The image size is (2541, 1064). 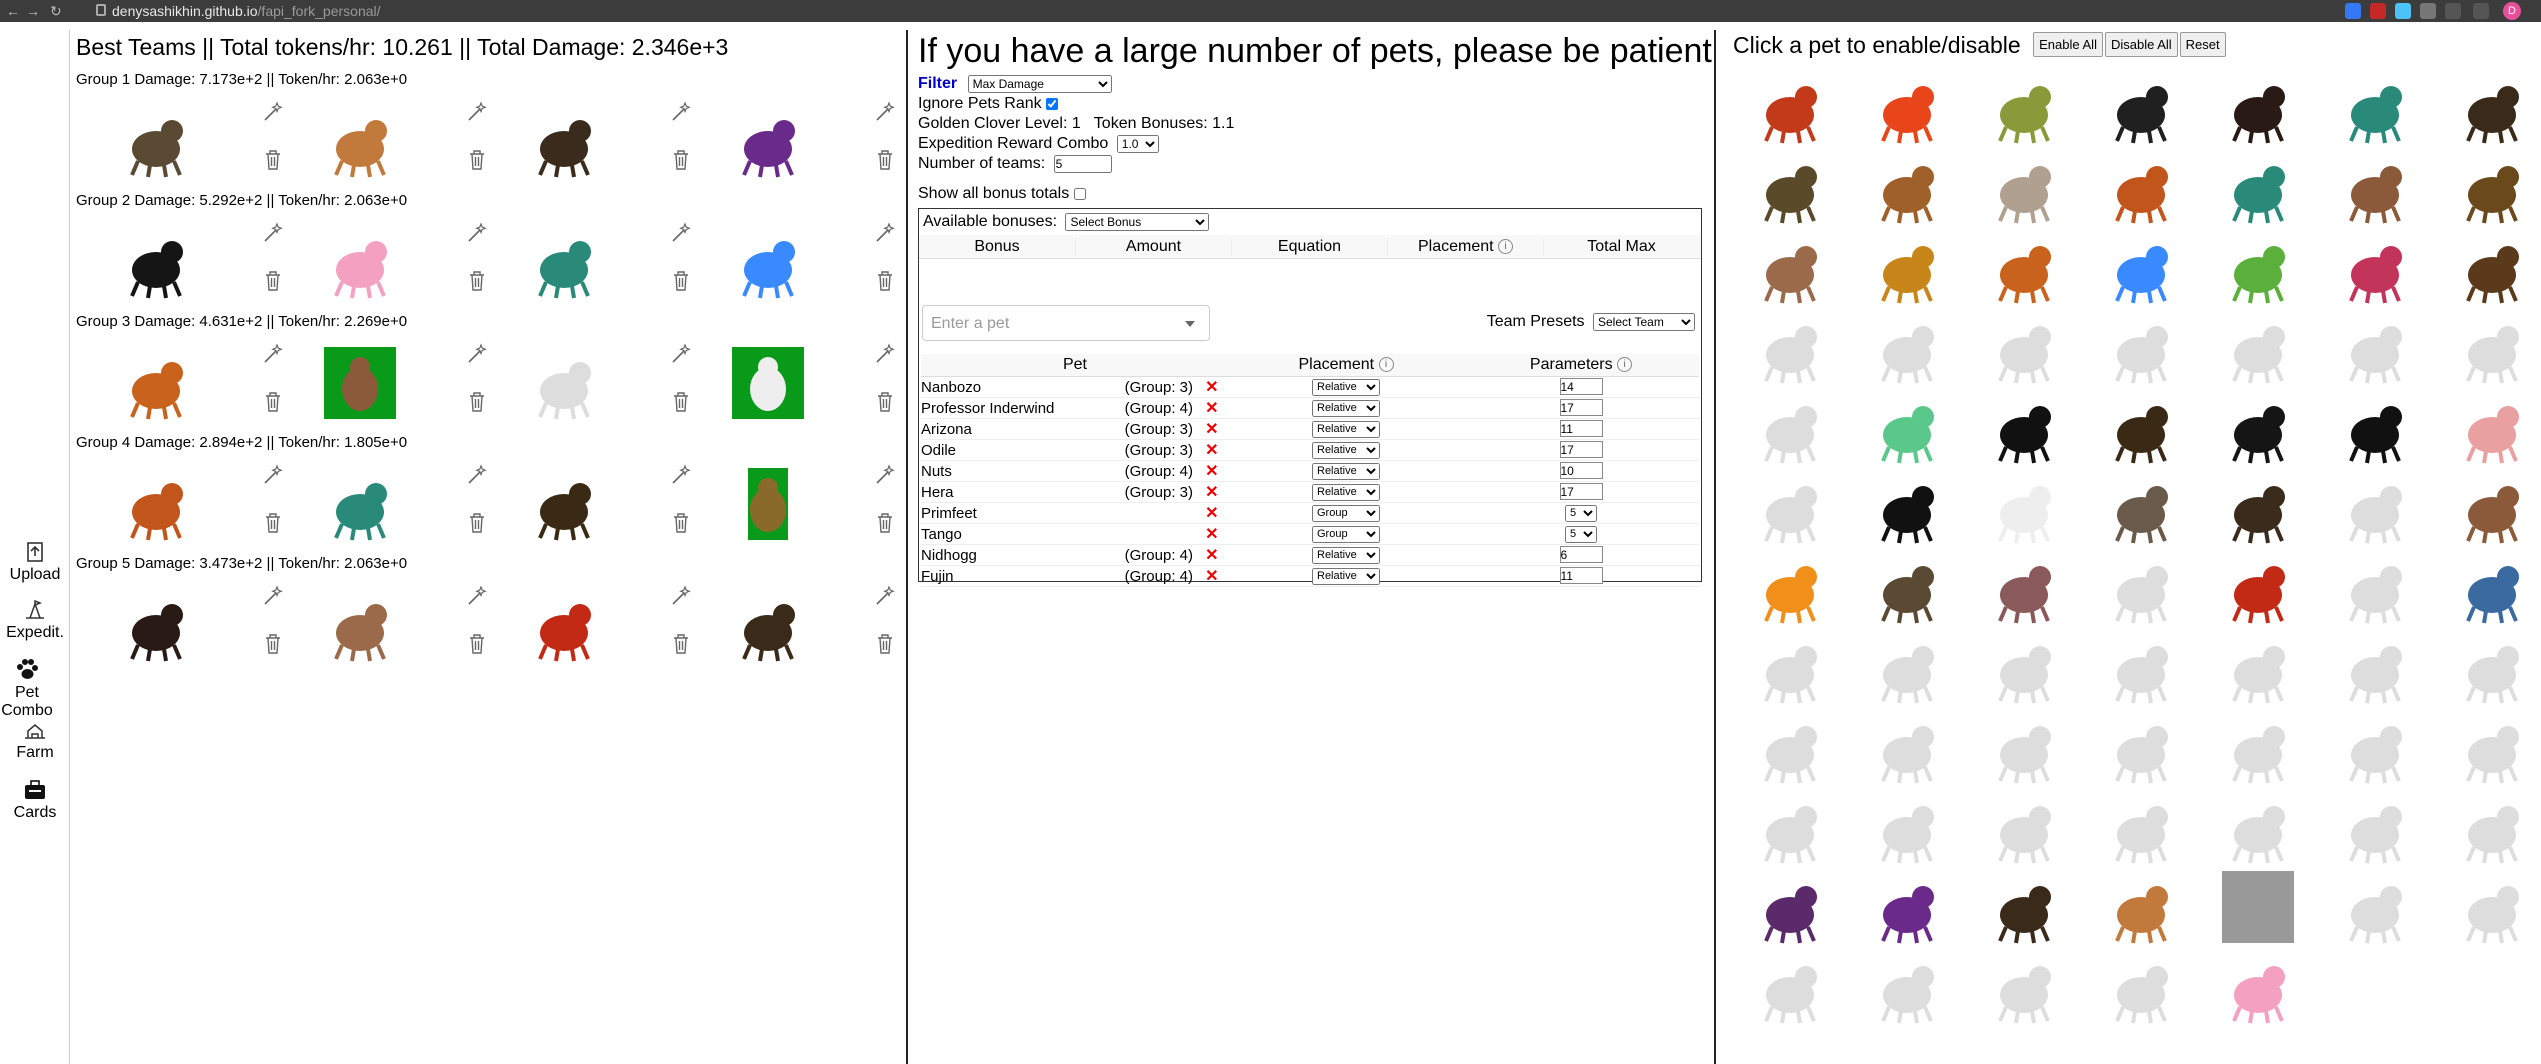 I want to click on pet-owl-icon, so click(x=2375, y=507).